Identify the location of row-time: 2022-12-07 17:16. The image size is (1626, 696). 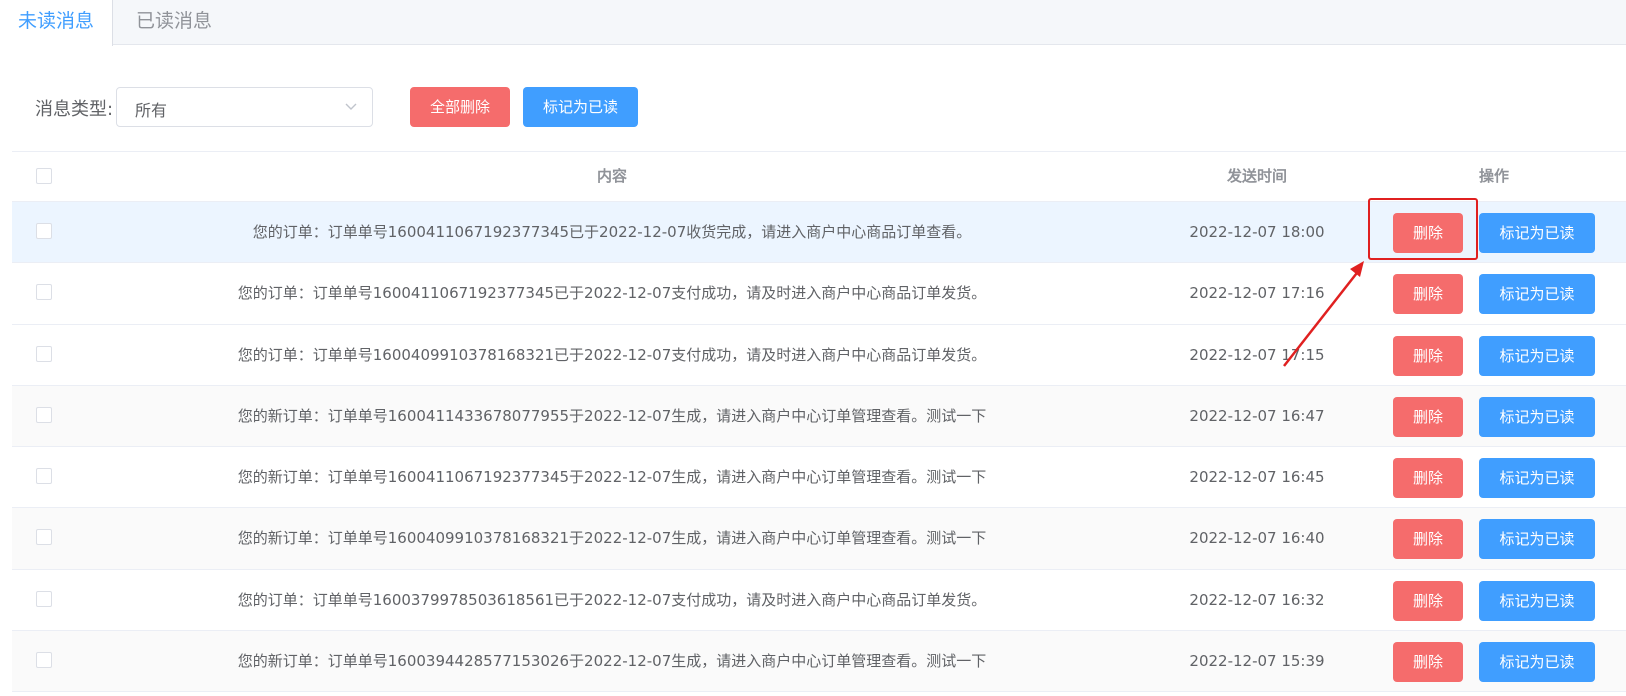
(1257, 293).